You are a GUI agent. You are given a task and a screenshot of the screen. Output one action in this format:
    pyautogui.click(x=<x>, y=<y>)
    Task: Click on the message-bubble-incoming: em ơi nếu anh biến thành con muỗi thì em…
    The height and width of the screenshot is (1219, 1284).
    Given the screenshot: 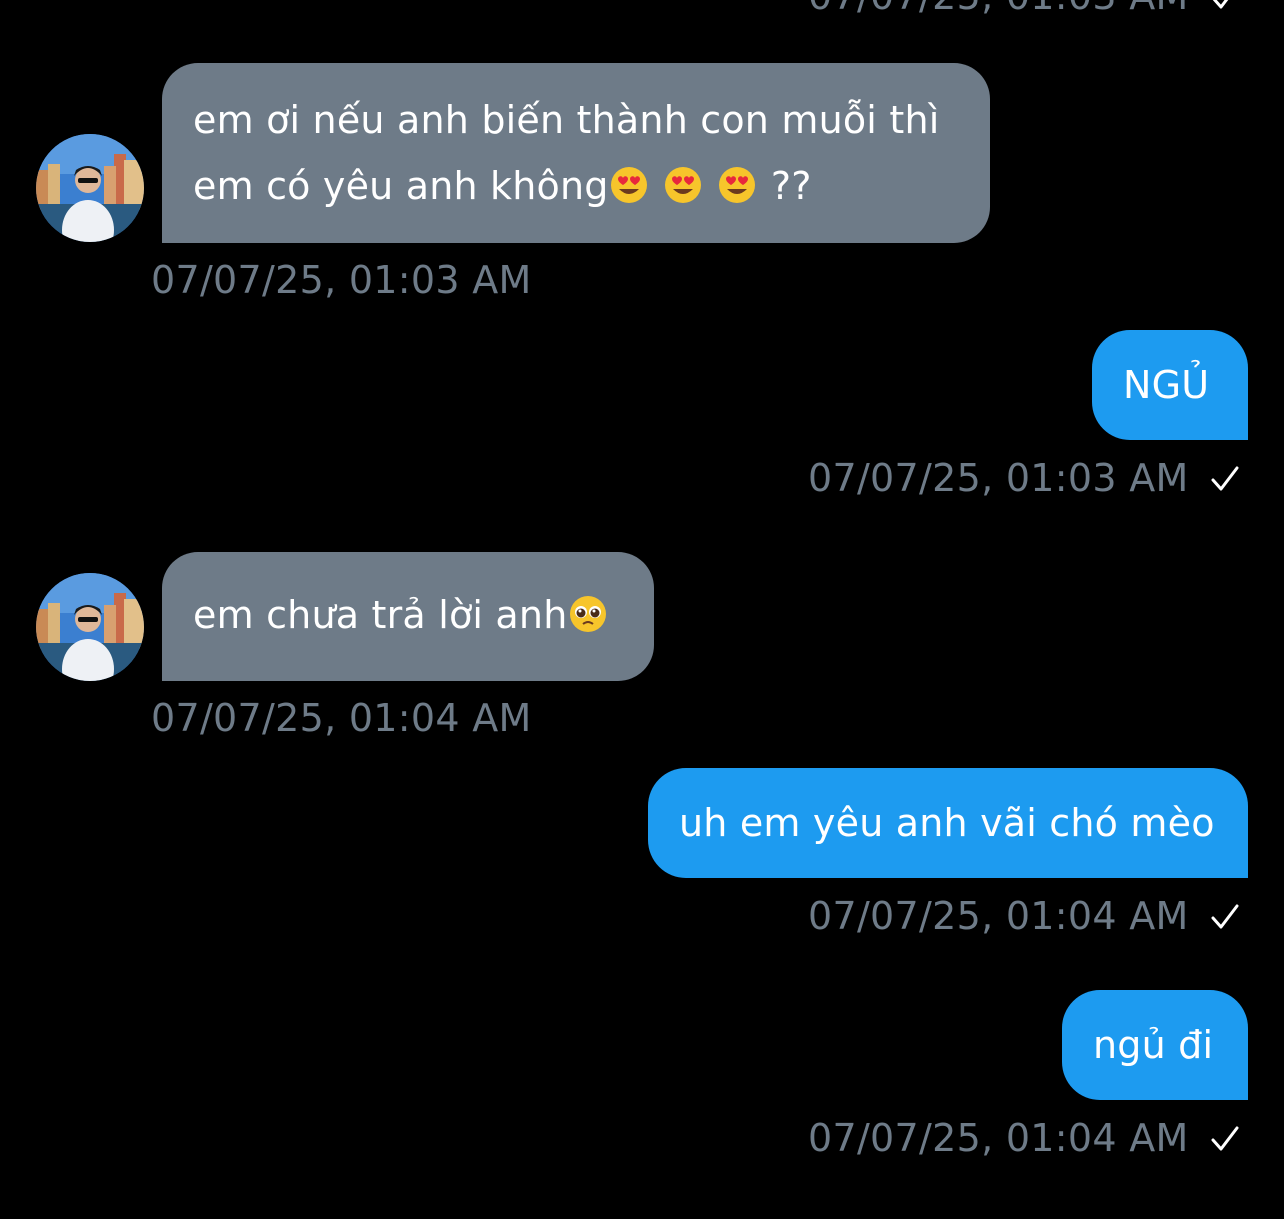 What is the action you would take?
    pyautogui.click(x=576, y=153)
    